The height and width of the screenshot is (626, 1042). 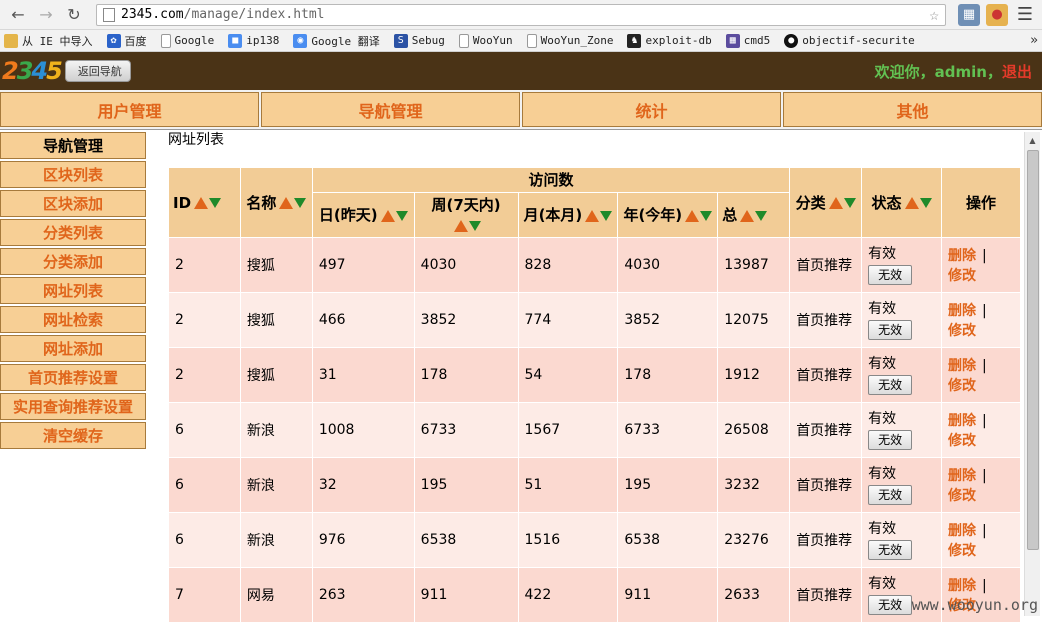 I want to click on menu-icon: ☰, so click(x=1025, y=15).